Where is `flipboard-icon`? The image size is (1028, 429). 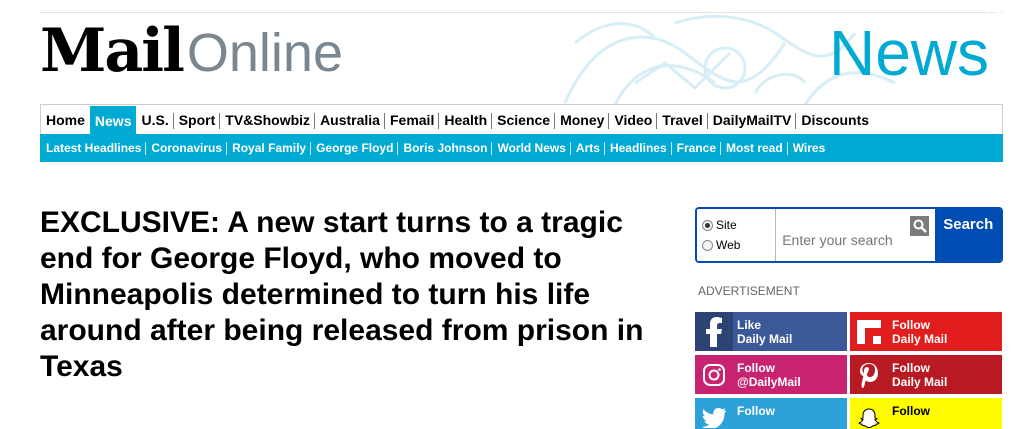
flipboard-icon is located at coordinates (869, 331).